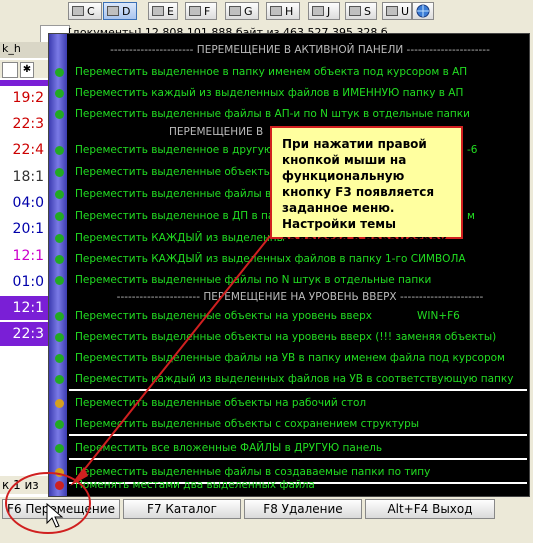 This screenshot has width=533, height=543. I want to click on annotation-circle, so click(48, 503).